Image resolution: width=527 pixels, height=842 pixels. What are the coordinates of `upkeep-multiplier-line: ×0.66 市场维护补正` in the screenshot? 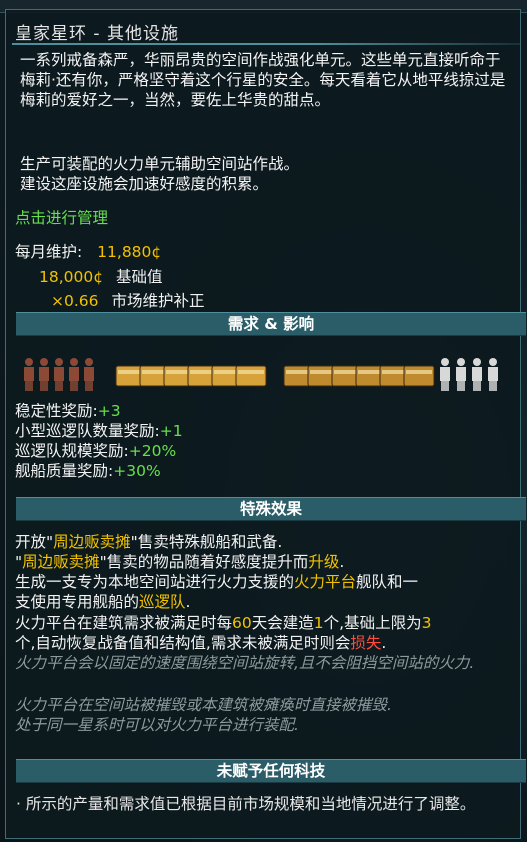 It's located at (127, 301).